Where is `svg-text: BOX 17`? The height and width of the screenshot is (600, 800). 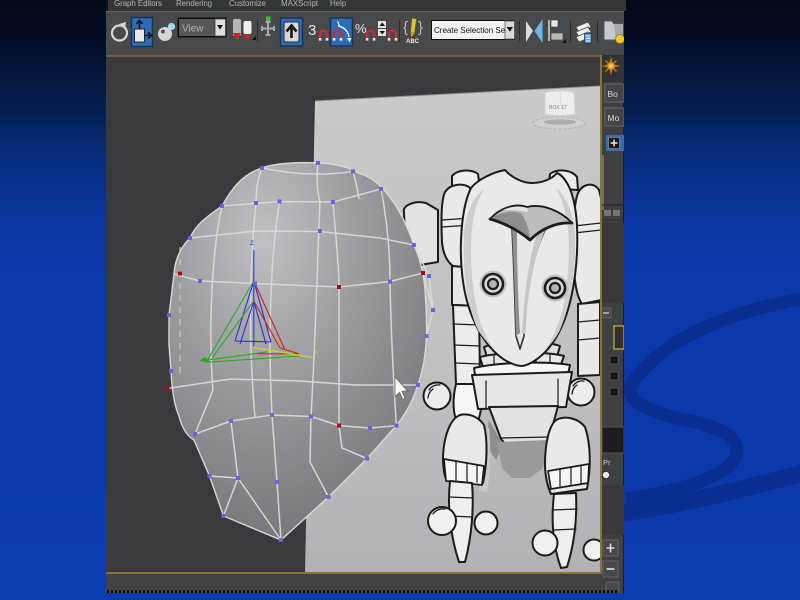
svg-text: BOX 17 is located at coordinates (558, 108).